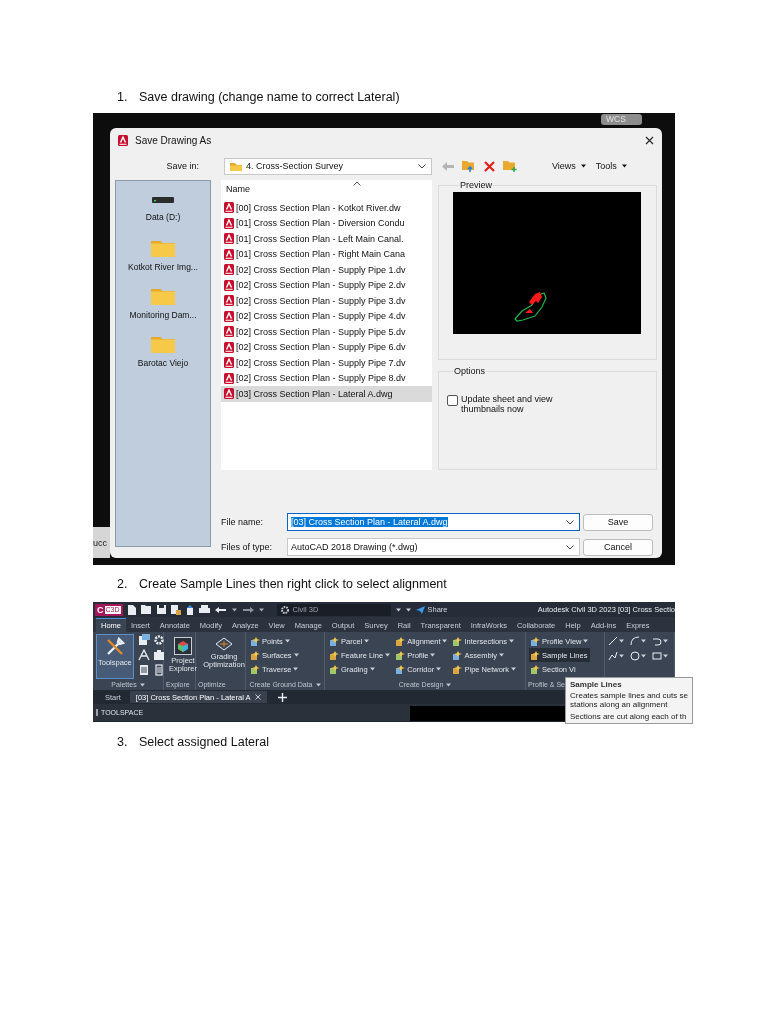 This screenshot has height=1024, width=768. What do you see at coordinates (163, 215) in the screenshot?
I see `places-item: Data (D:)` at bounding box center [163, 215].